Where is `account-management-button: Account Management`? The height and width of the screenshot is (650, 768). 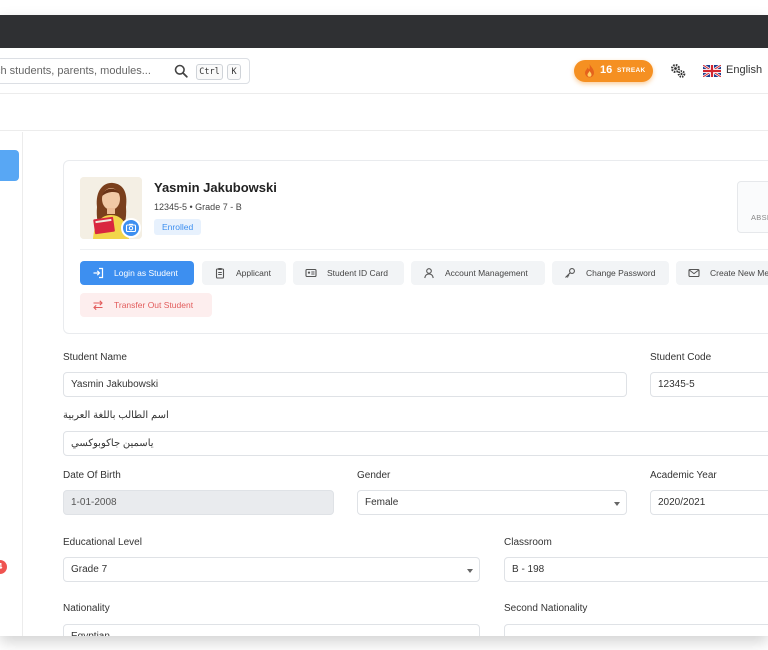 account-management-button: Account Management is located at coordinates (478, 273).